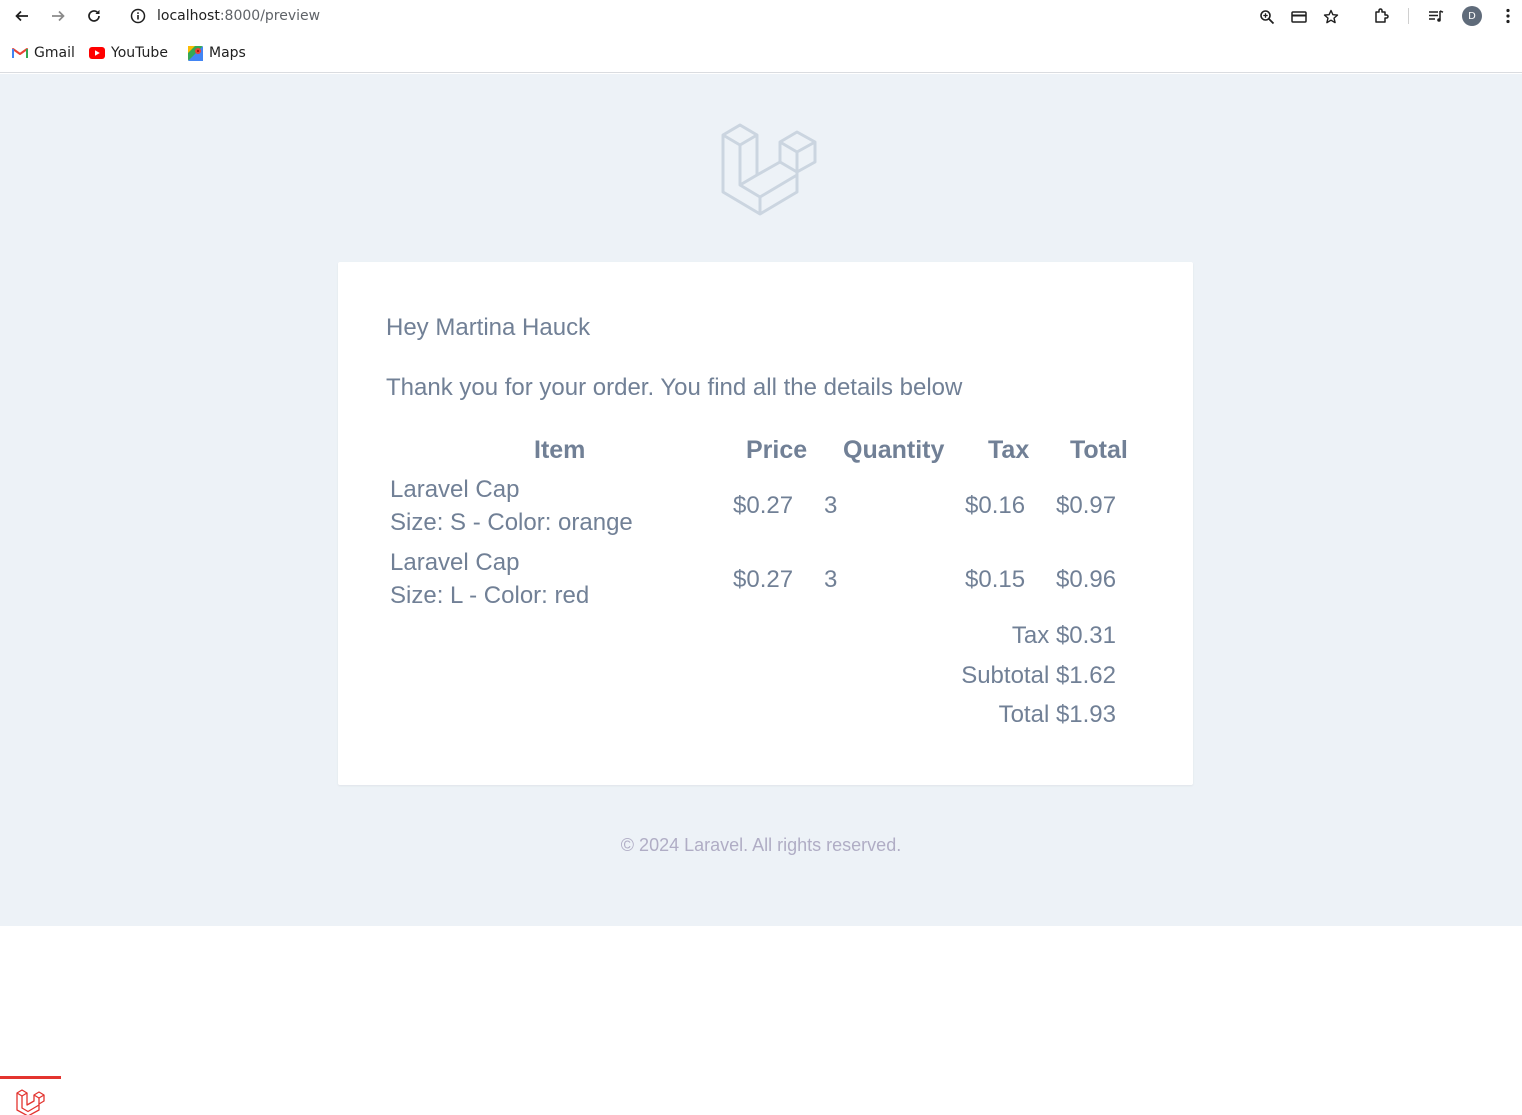  I want to click on bookmark-gmail: Gmail, so click(43, 53).